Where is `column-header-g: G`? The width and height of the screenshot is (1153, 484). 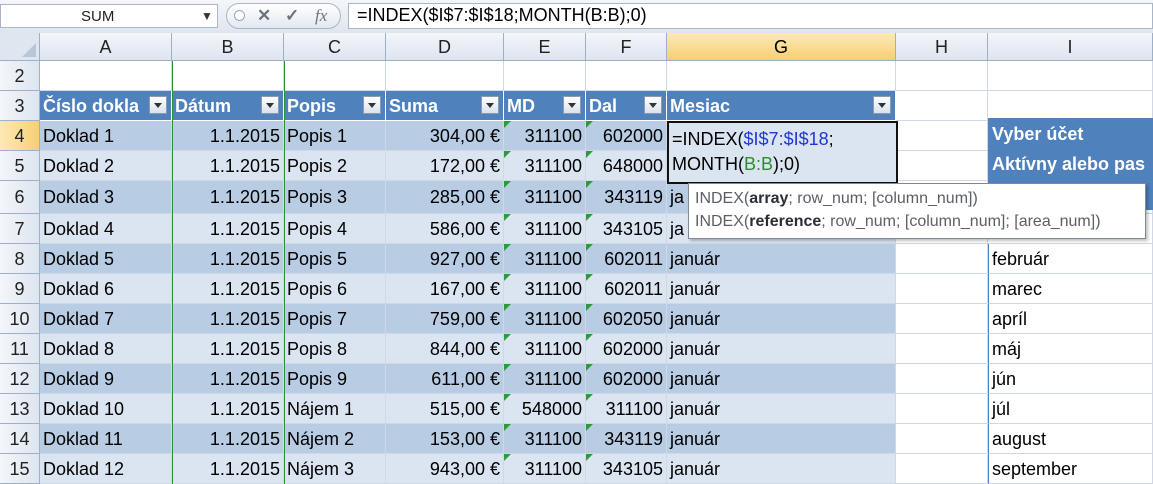 column-header-g: G is located at coordinates (781, 47).